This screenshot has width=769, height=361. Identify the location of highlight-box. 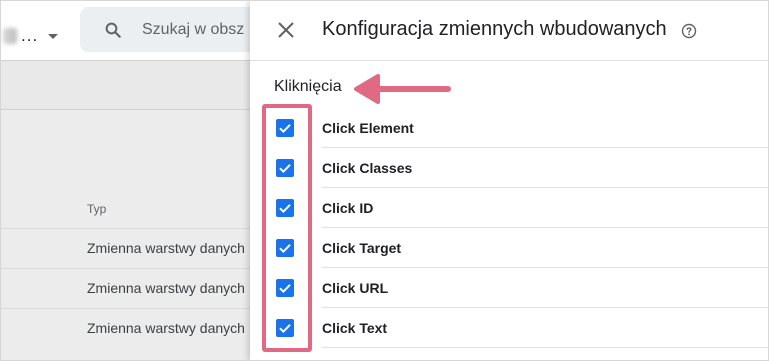
(287, 228).